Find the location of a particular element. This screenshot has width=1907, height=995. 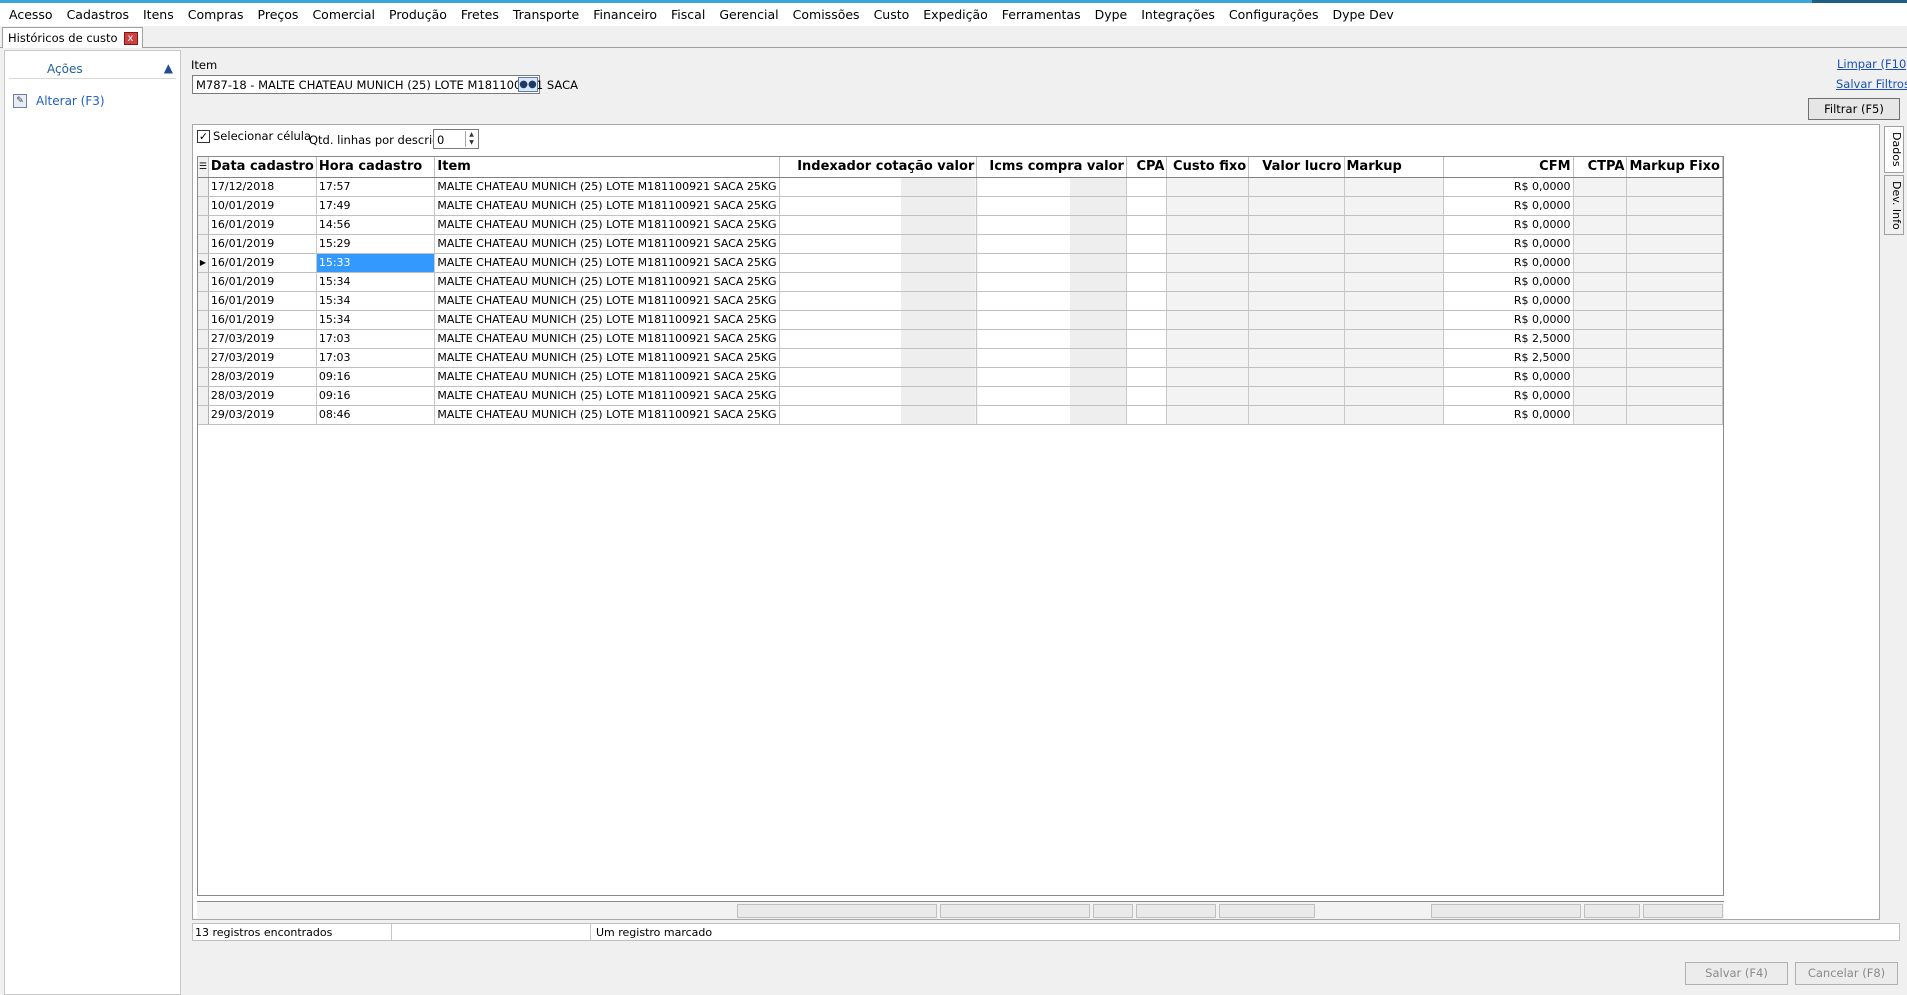

lines-per-description-stepper: 0 ▲ ▼ is located at coordinates (456, 139).